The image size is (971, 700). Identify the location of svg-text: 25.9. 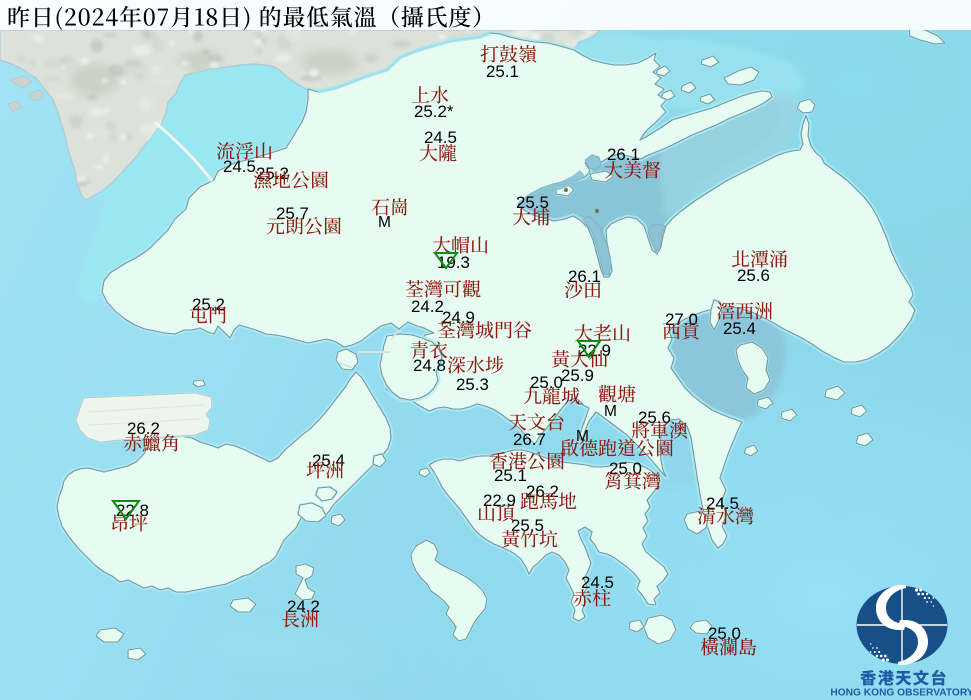
(577, 375).